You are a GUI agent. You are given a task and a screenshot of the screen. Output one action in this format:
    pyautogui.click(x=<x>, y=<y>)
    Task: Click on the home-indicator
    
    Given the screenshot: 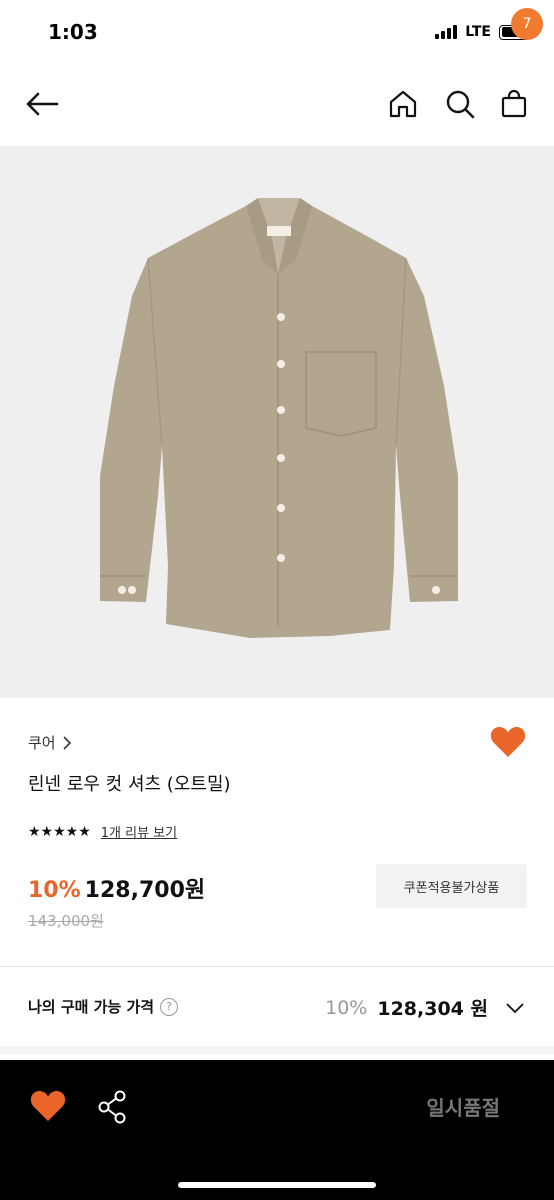 What is the action you would take?
    pyautogui.click(x=277, y=1185)
    